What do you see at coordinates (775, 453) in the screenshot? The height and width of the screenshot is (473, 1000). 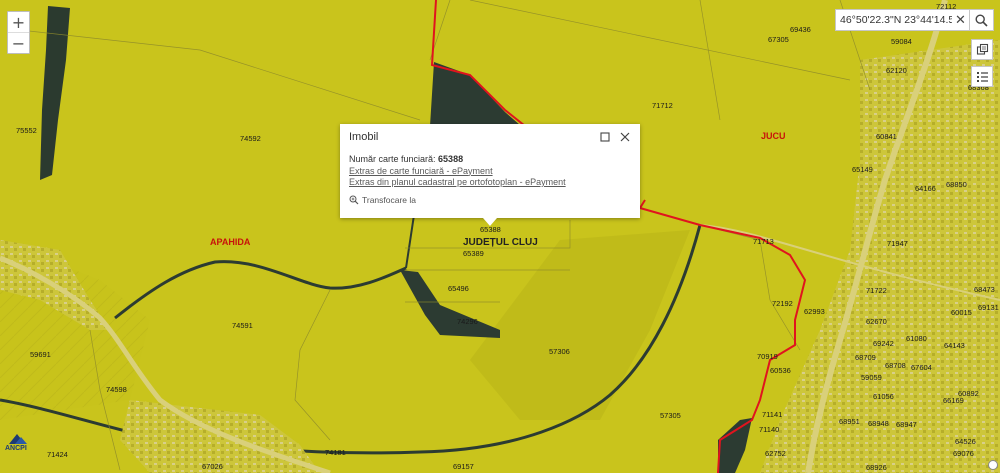 I see `parcel-label: 62752` at bounding box center [775, 453].